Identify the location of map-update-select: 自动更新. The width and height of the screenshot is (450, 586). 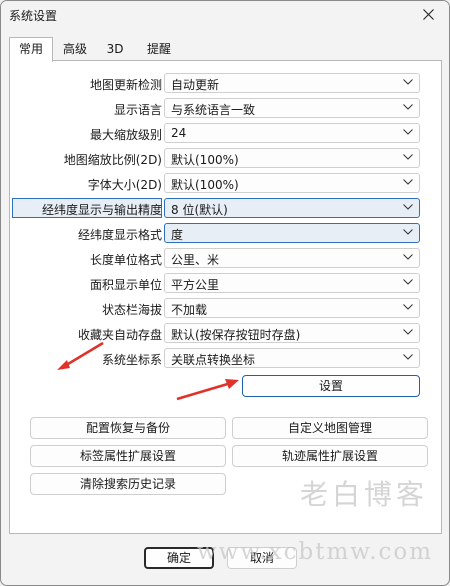
(292, 83).